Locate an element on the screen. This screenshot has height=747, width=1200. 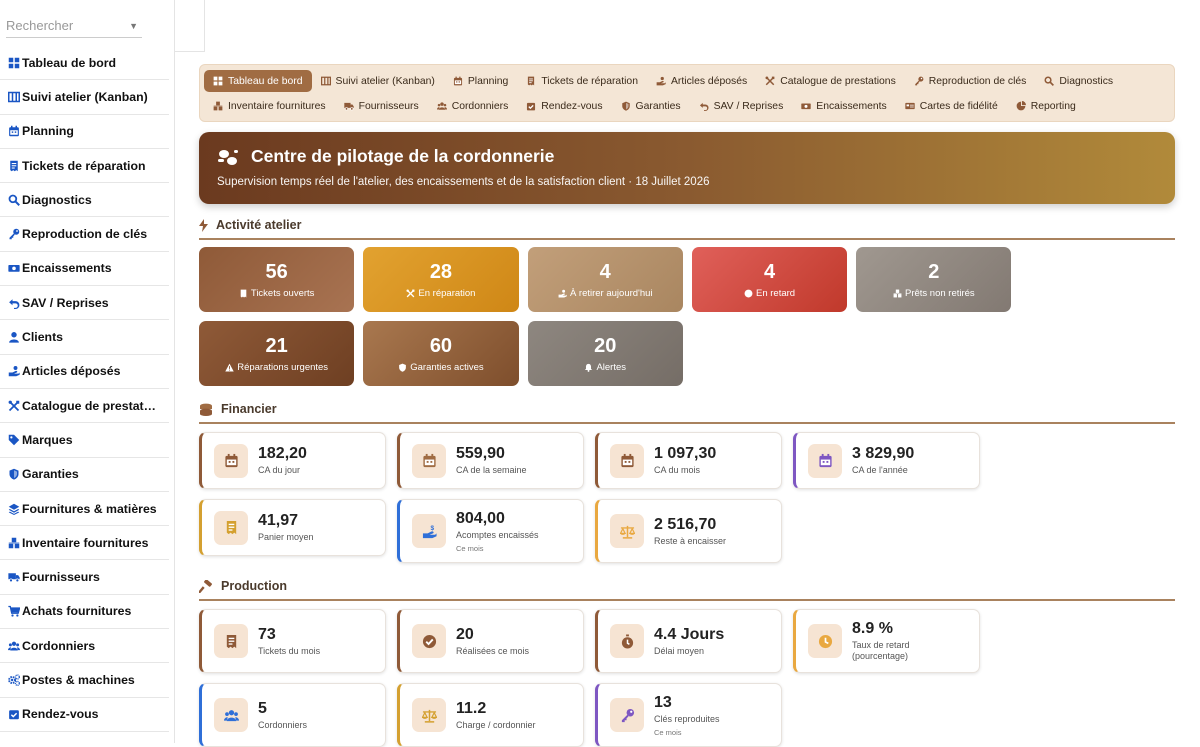
sidebar-item-undo: SAV / Reprises is located at coordinates (84, 303).